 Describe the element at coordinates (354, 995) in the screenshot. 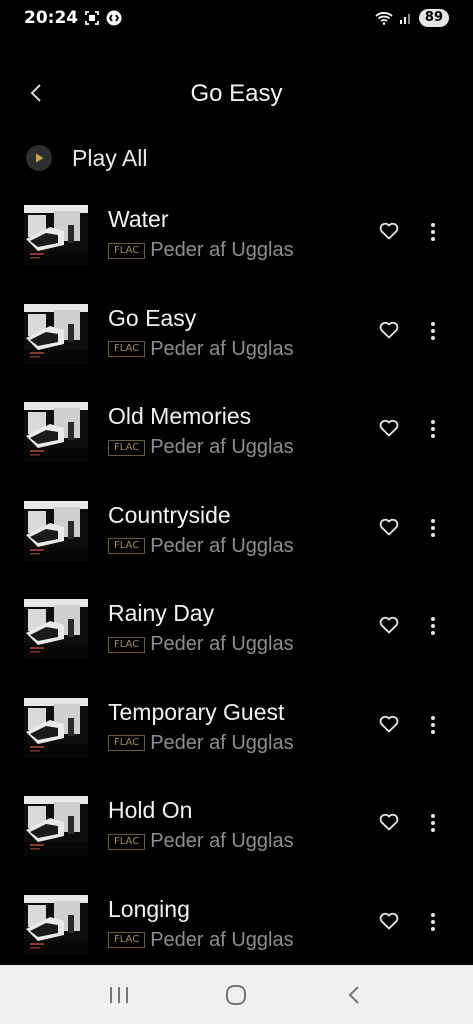

I see `system-back-button` at that location.